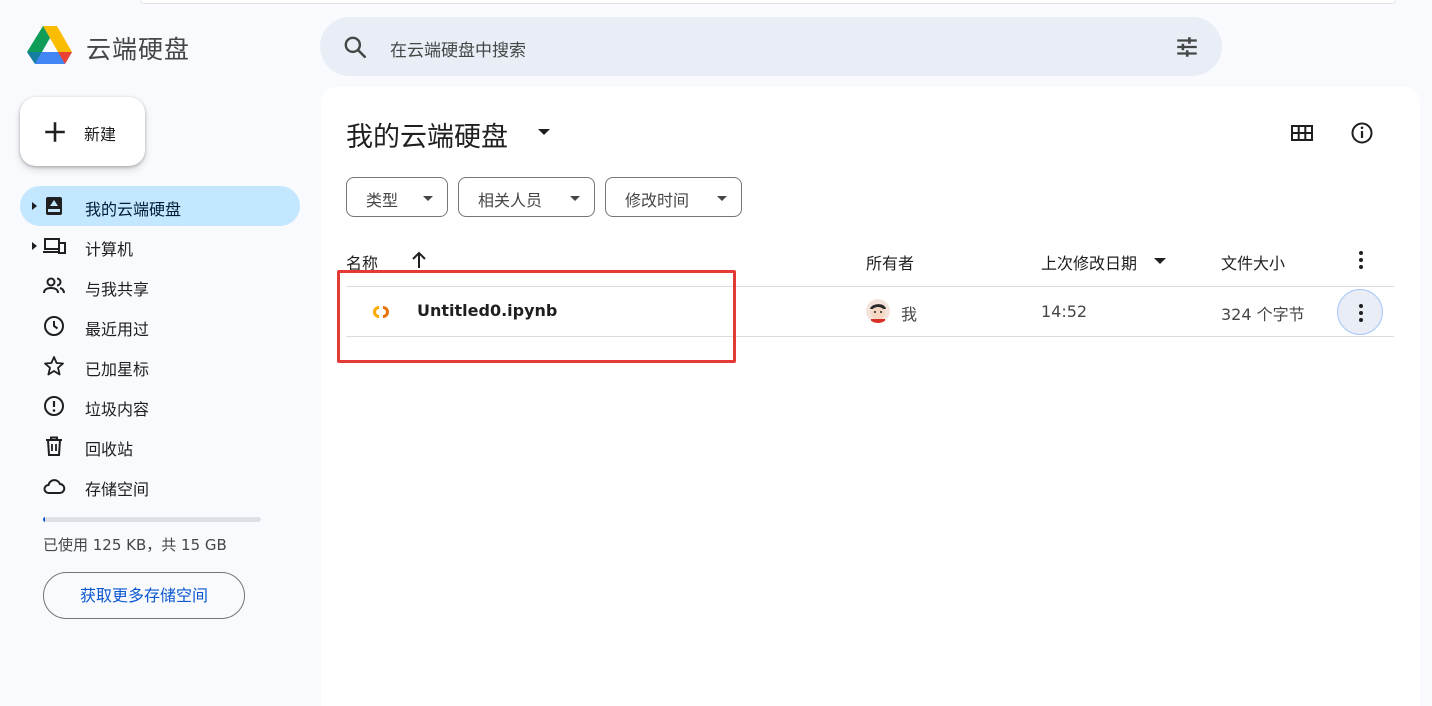  Describe the element at coordinates (458, 48) in the screenshot. I see `search-input: 在云端硬盘中搜索` at that location.